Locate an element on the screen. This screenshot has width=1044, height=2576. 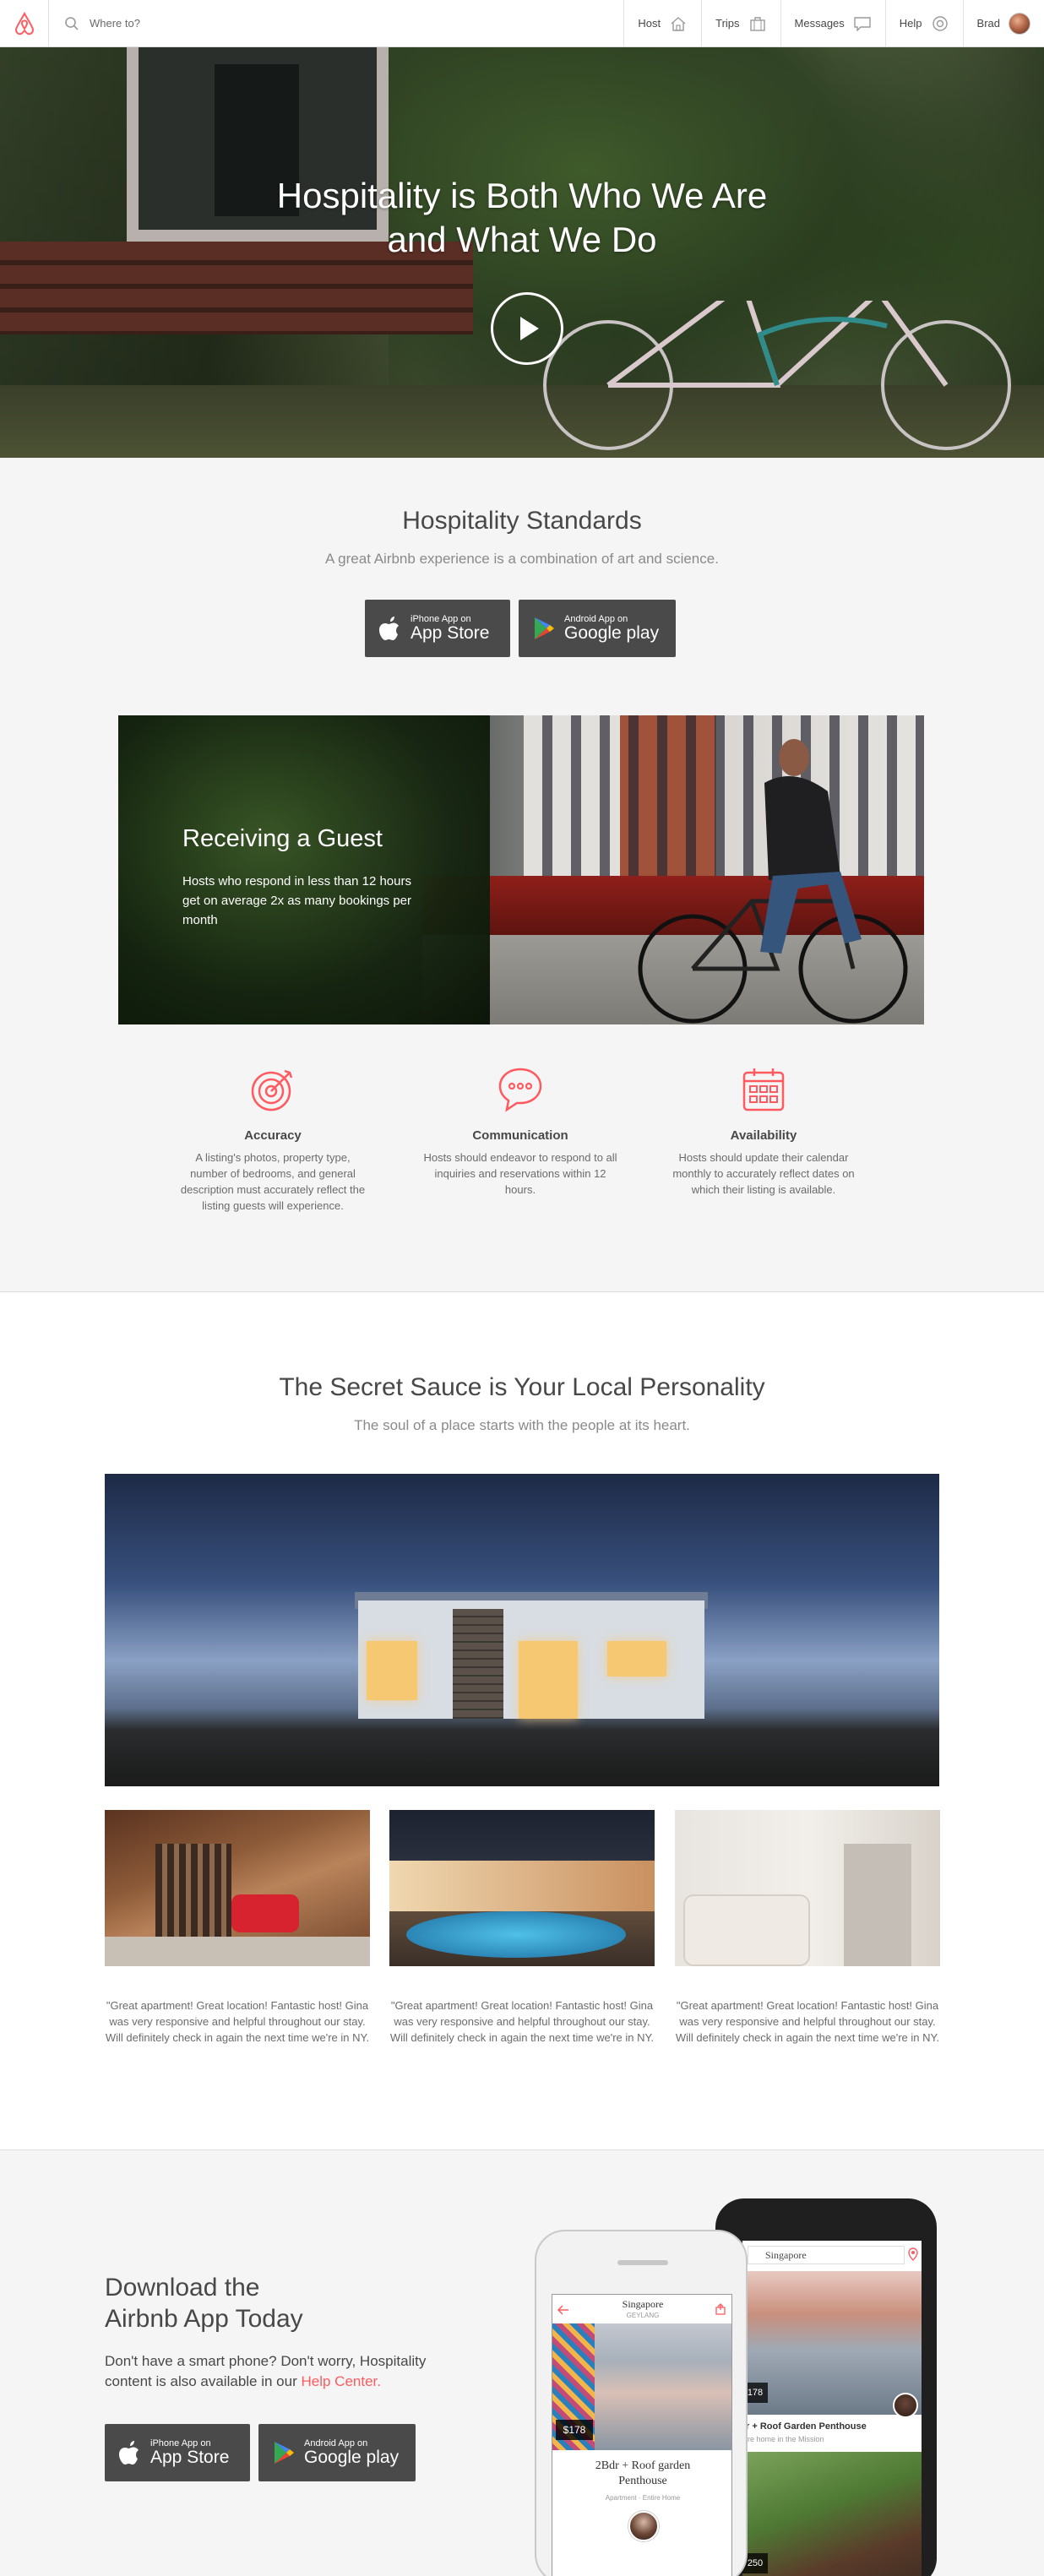
nav-messages: Messages is located at coordinates (832, 23).